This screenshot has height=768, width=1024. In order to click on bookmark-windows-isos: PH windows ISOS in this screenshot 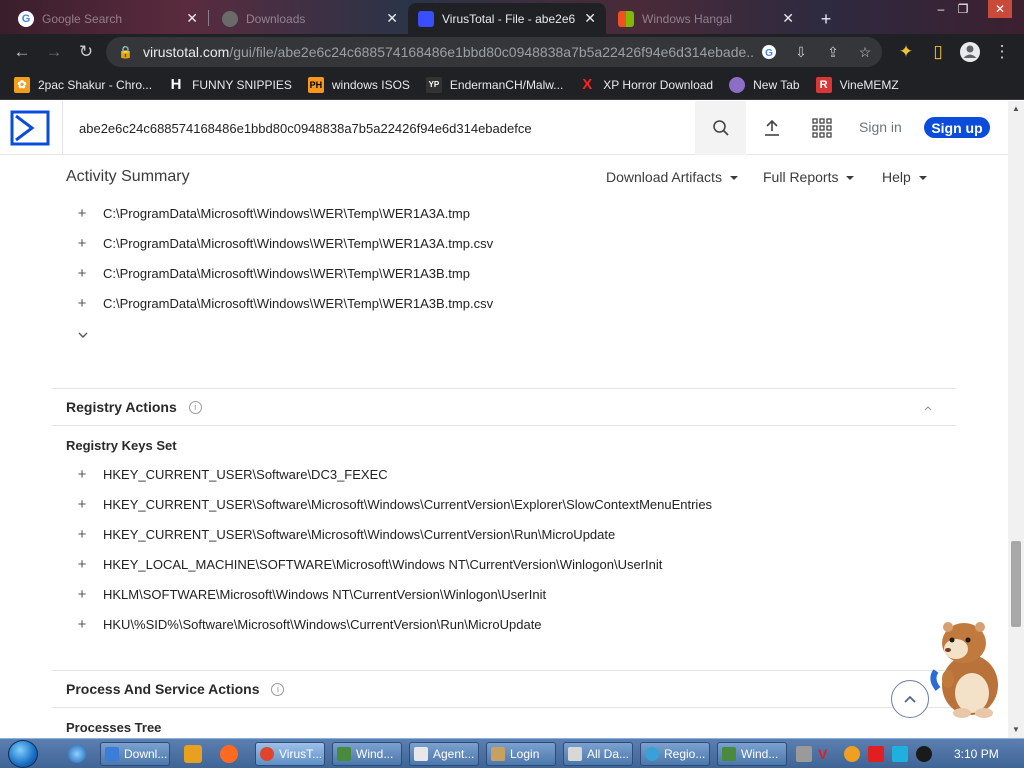, I will do `click(358, 84)`.